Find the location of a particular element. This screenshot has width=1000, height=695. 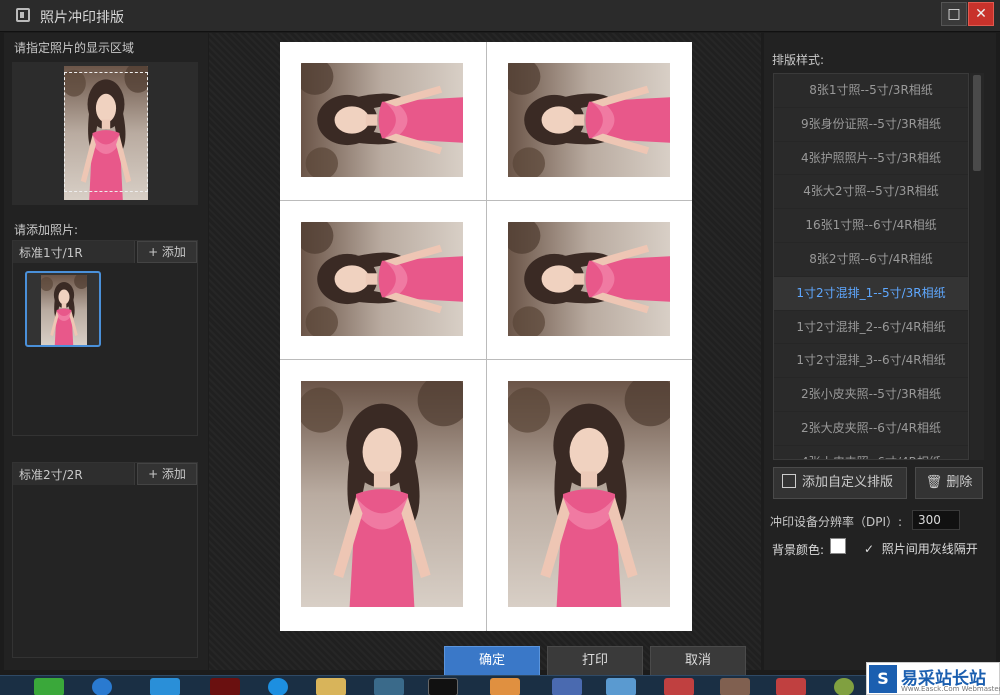

layout-item: 4张小皮夹照--6寸/4R相纸 is located at coordinates (871, 452).